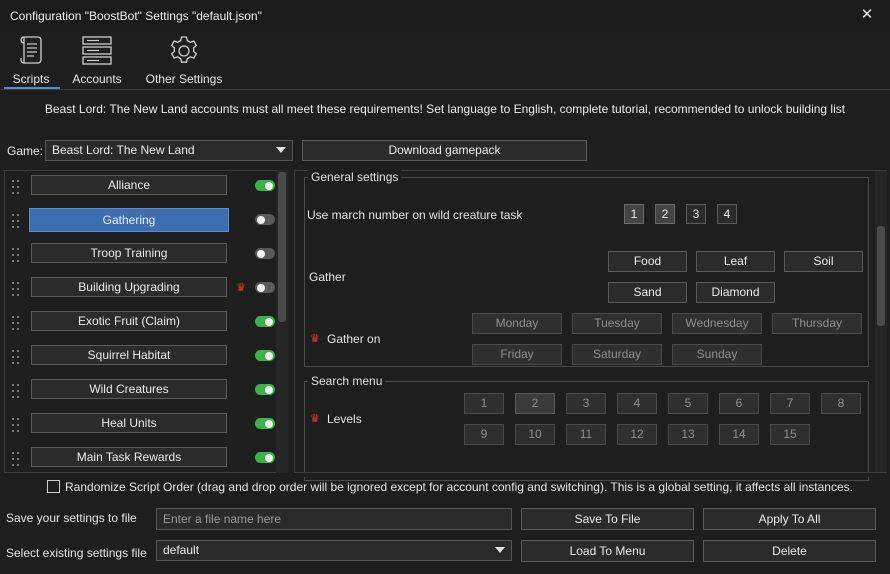  Describe the element at coordinates (586, 403) in the screenshot. I see `level-3-button: 3` at that location.